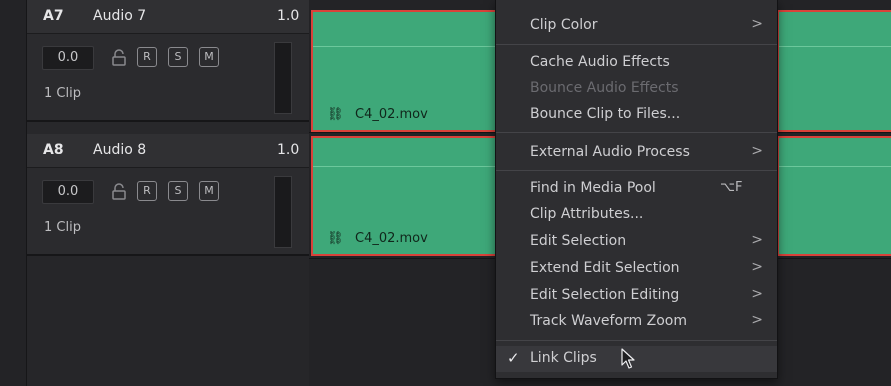  Describe the element at coordinates (636, 359) in the screenshot. I see `menu-item-link-clips: ✓ Link Clips` at that location.